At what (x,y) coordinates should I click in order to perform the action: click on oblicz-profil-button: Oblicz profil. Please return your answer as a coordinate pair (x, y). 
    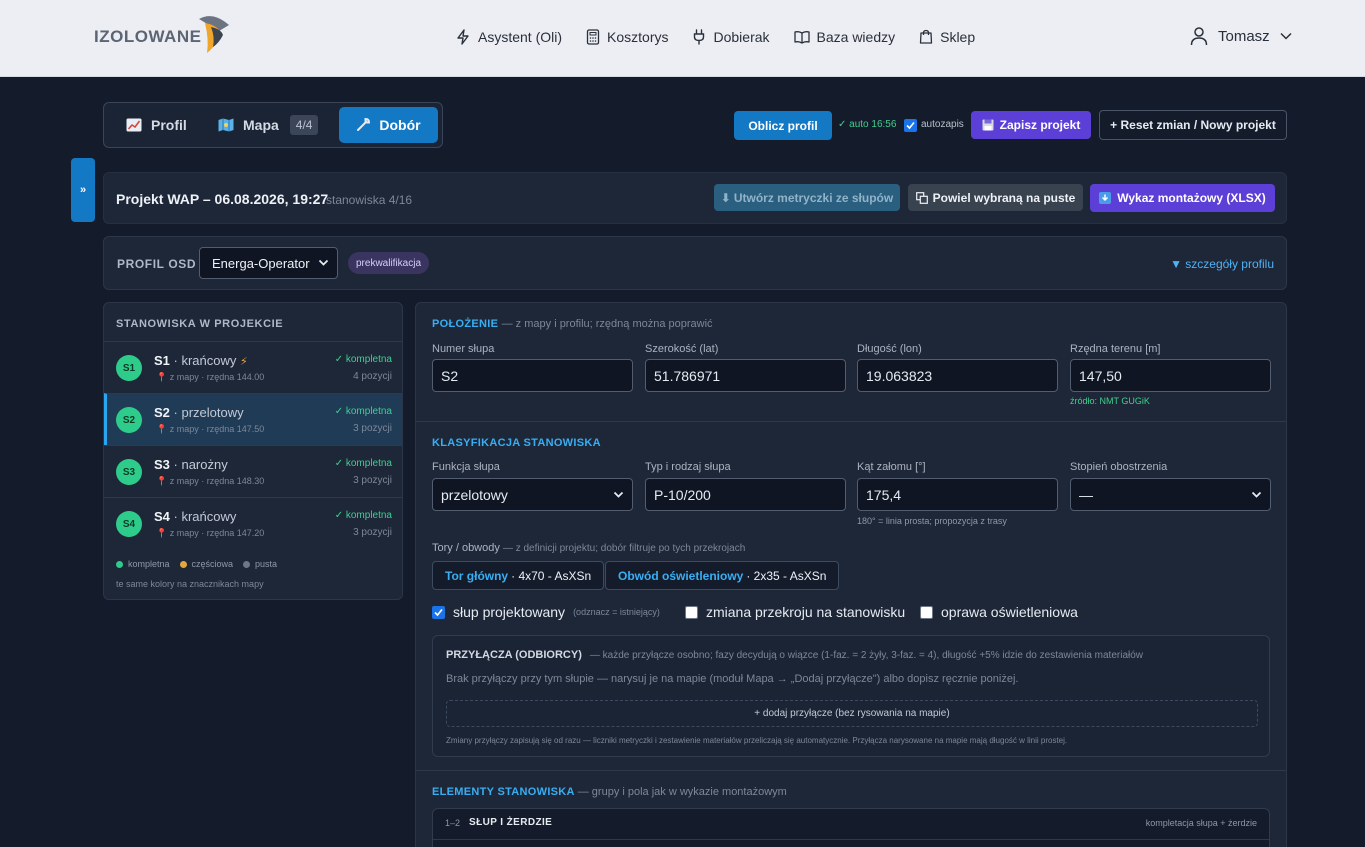
    Looking at the image, I should click on (783, 125).